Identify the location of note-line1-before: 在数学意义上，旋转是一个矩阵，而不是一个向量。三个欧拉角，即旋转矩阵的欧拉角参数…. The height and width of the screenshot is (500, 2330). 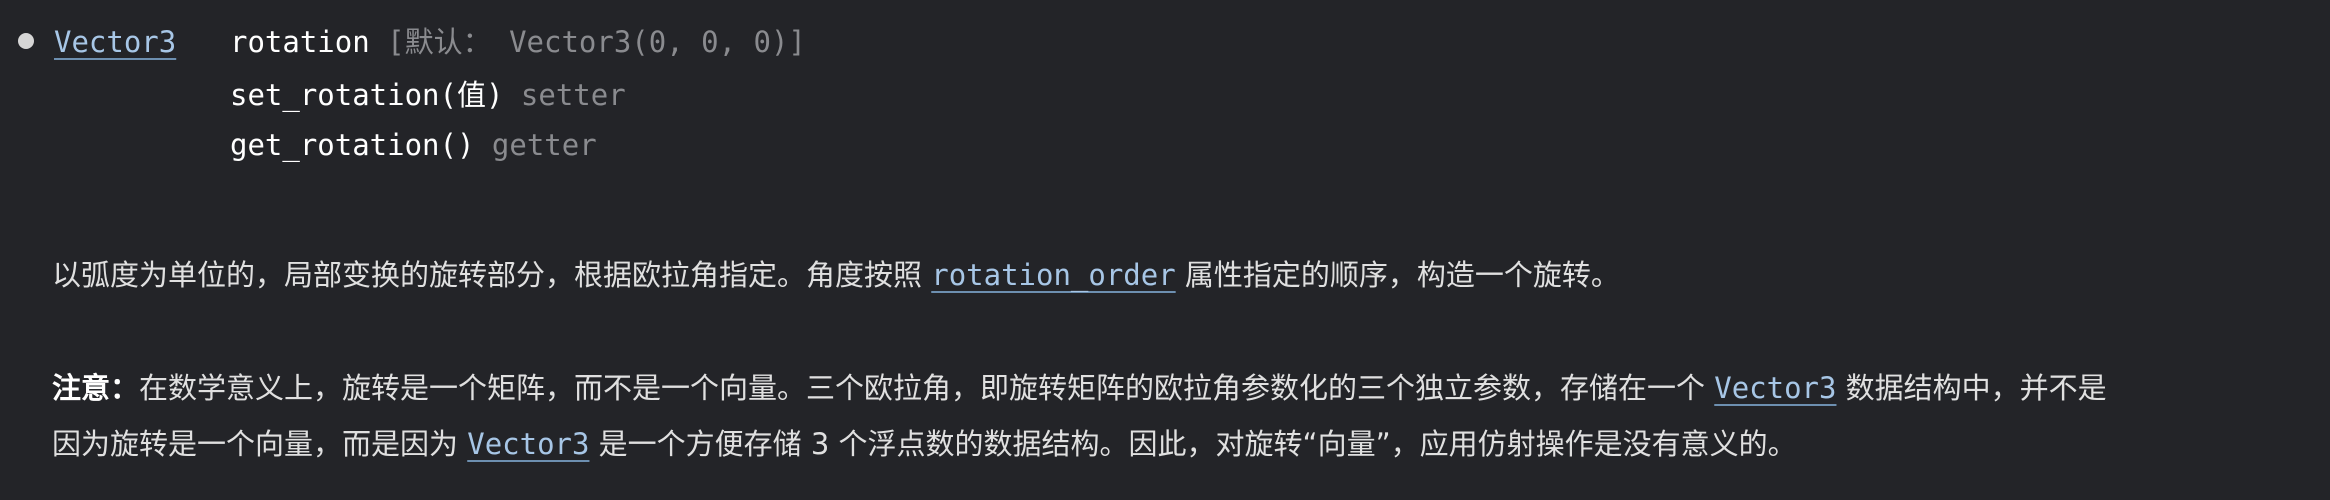
(927, 388).